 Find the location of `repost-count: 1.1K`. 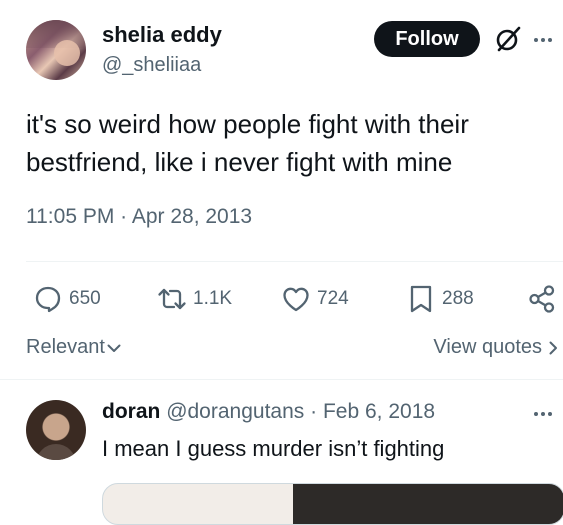

repost-count: 1.1K is located at coordinates (213, 298).